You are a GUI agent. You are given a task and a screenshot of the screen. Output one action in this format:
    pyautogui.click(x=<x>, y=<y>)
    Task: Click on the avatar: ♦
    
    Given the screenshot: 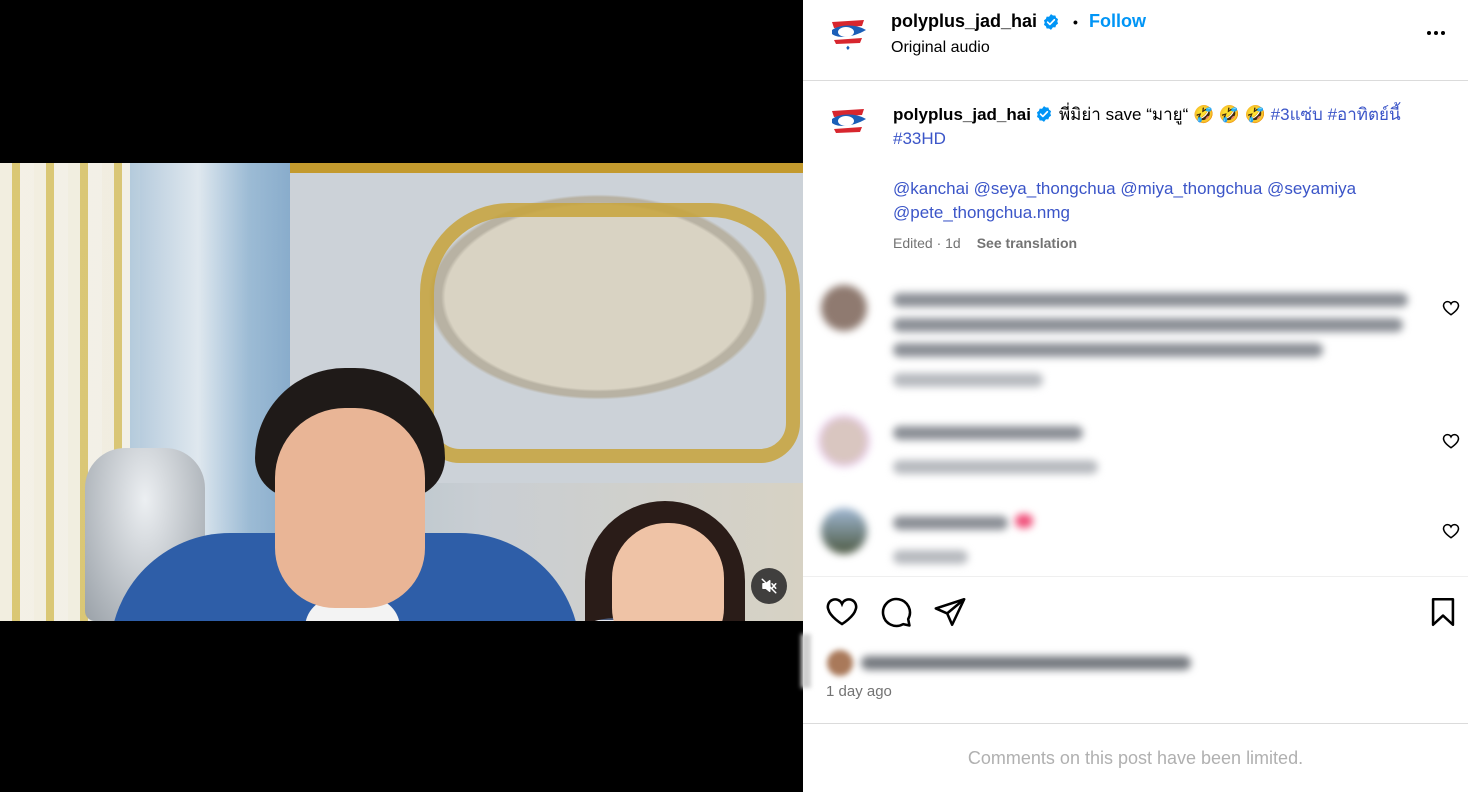 What is the action you would take?
    pyautogui.click(x=848, y=32)
    